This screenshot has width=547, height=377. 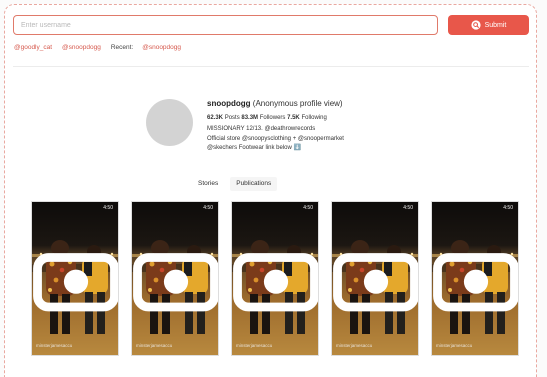 I want to click on divider, so click(x=271, y=66).